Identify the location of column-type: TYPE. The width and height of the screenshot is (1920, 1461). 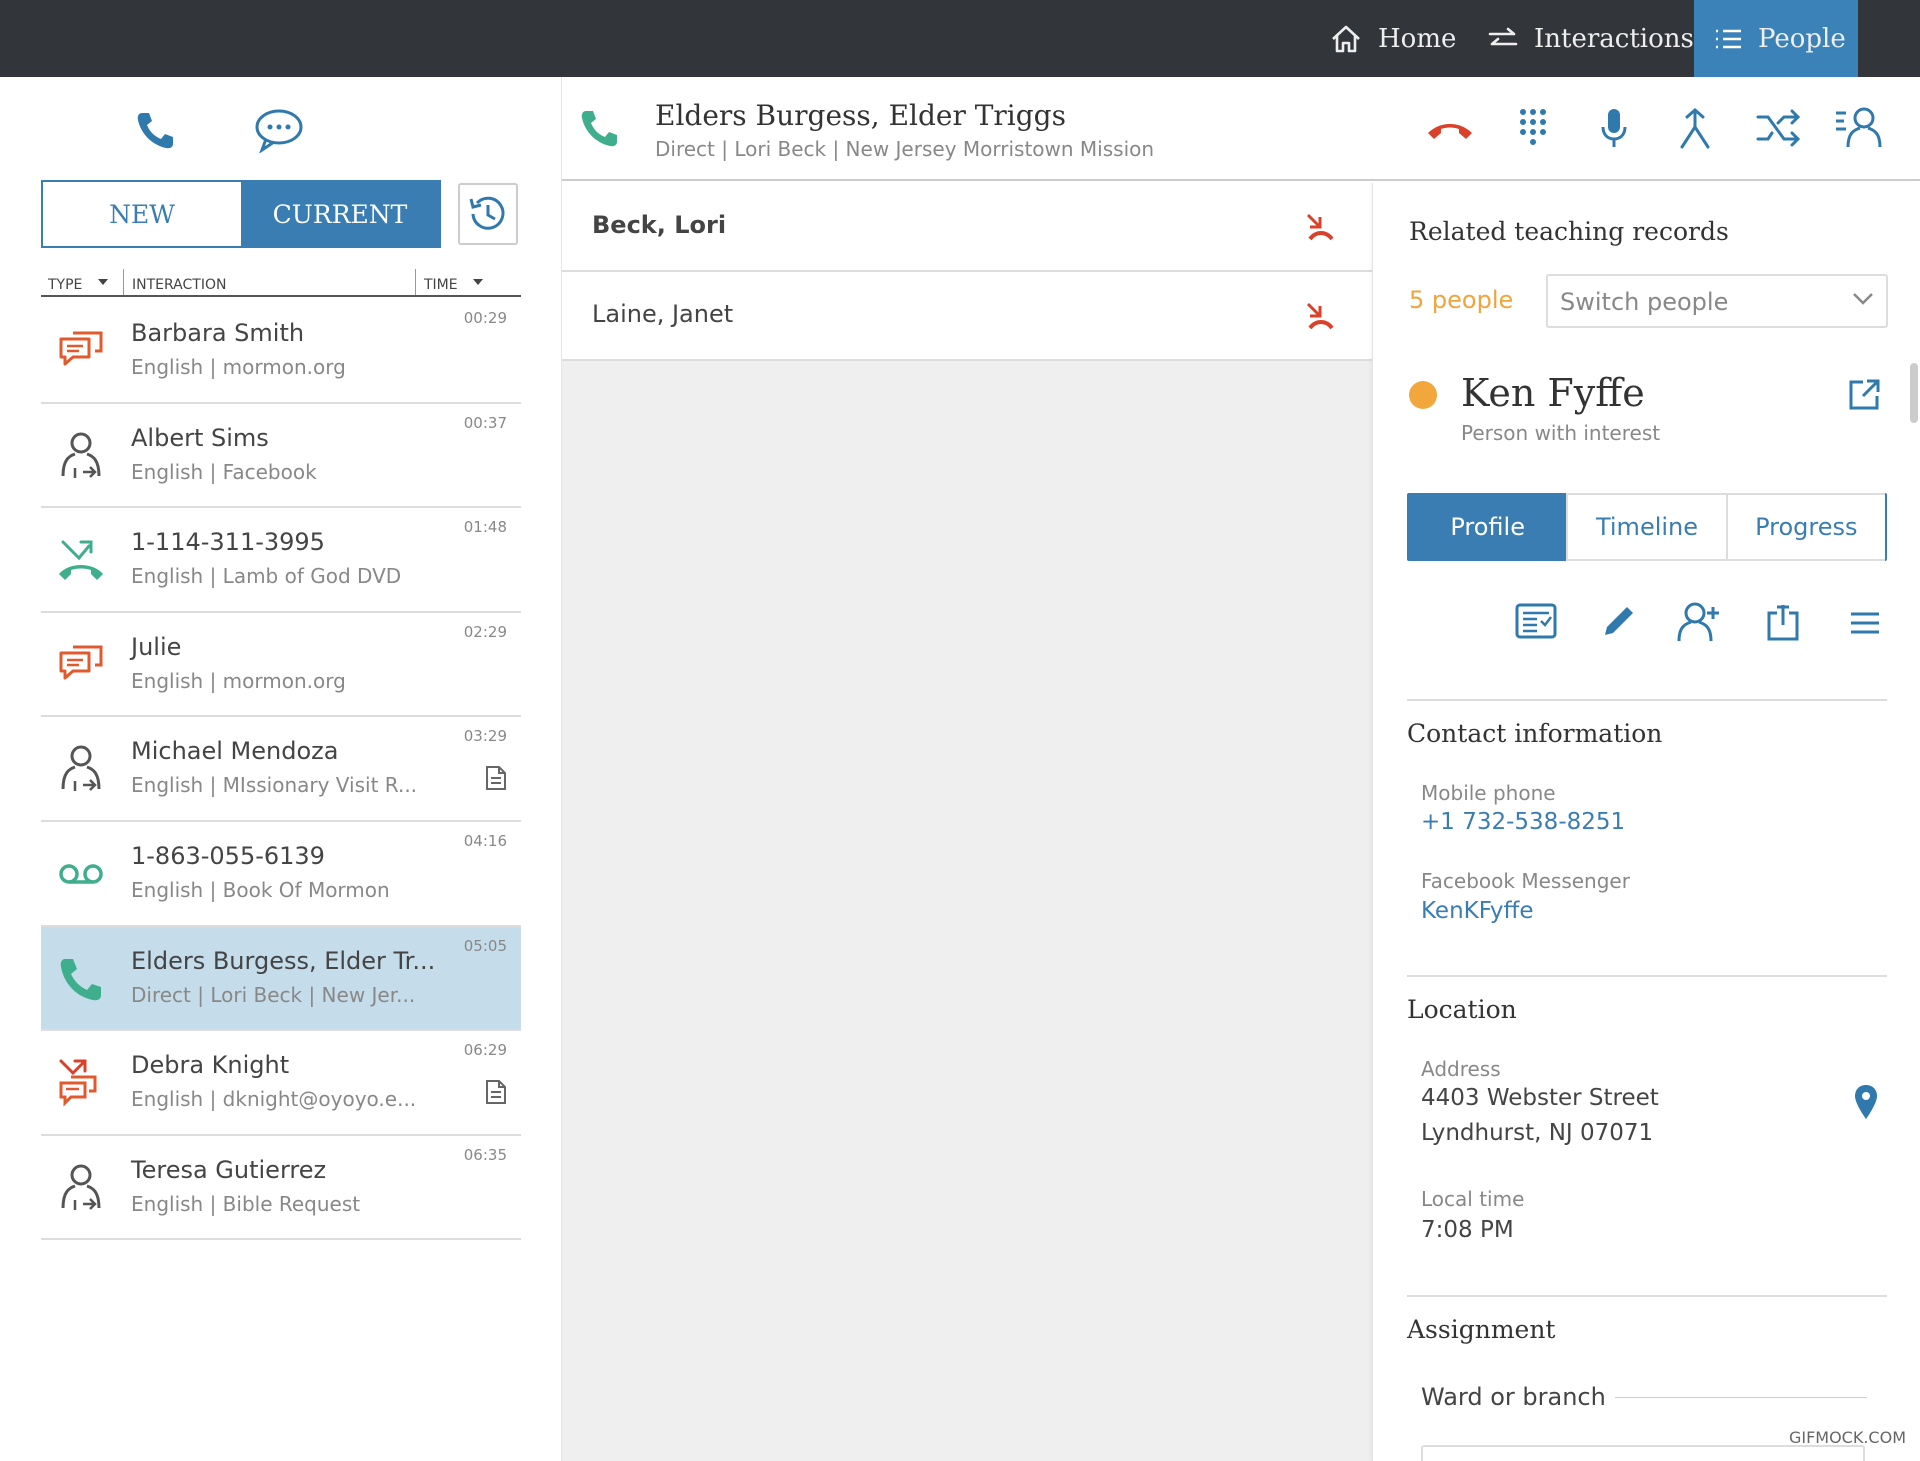
(65, 285).